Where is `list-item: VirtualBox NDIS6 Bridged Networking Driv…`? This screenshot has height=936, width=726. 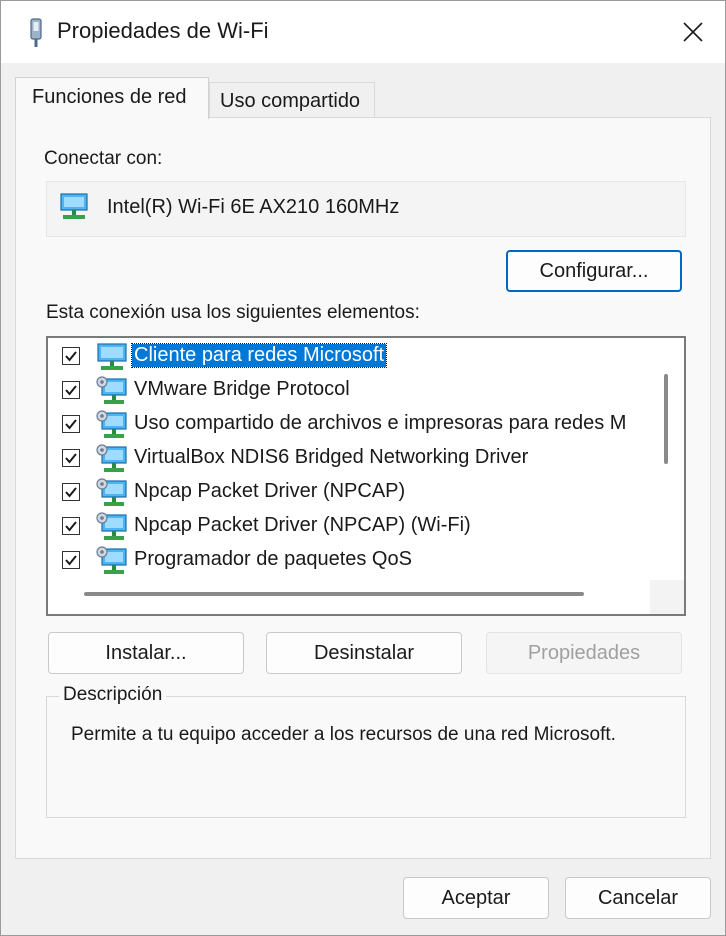
list-item: VirtualBox NDIS6 Bridged Networking Driv… is located at coordinates (348, 459).